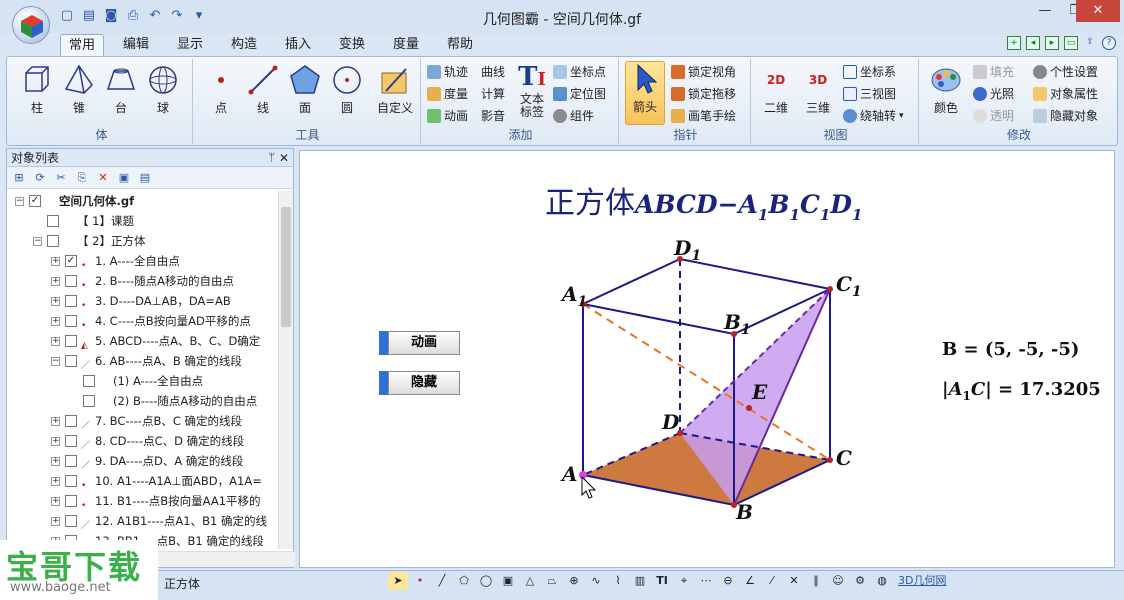  What do you see at coordinates (530, 581) in the screenshot?
I see `cone-tool-icon: △` at bounding box center [530, 581].